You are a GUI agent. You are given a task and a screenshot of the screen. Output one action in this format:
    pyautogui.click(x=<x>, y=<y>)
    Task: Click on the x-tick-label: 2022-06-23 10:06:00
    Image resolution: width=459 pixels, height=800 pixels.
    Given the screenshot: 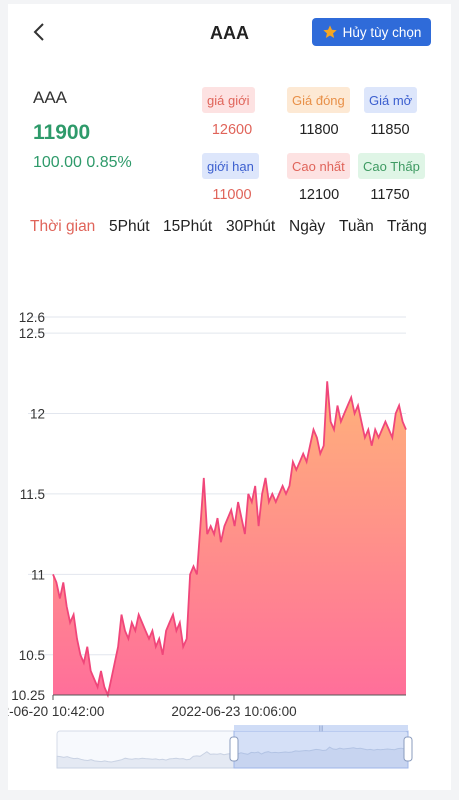 What is the action you would take?
    pyautogui.click(x=233, y=711)
    